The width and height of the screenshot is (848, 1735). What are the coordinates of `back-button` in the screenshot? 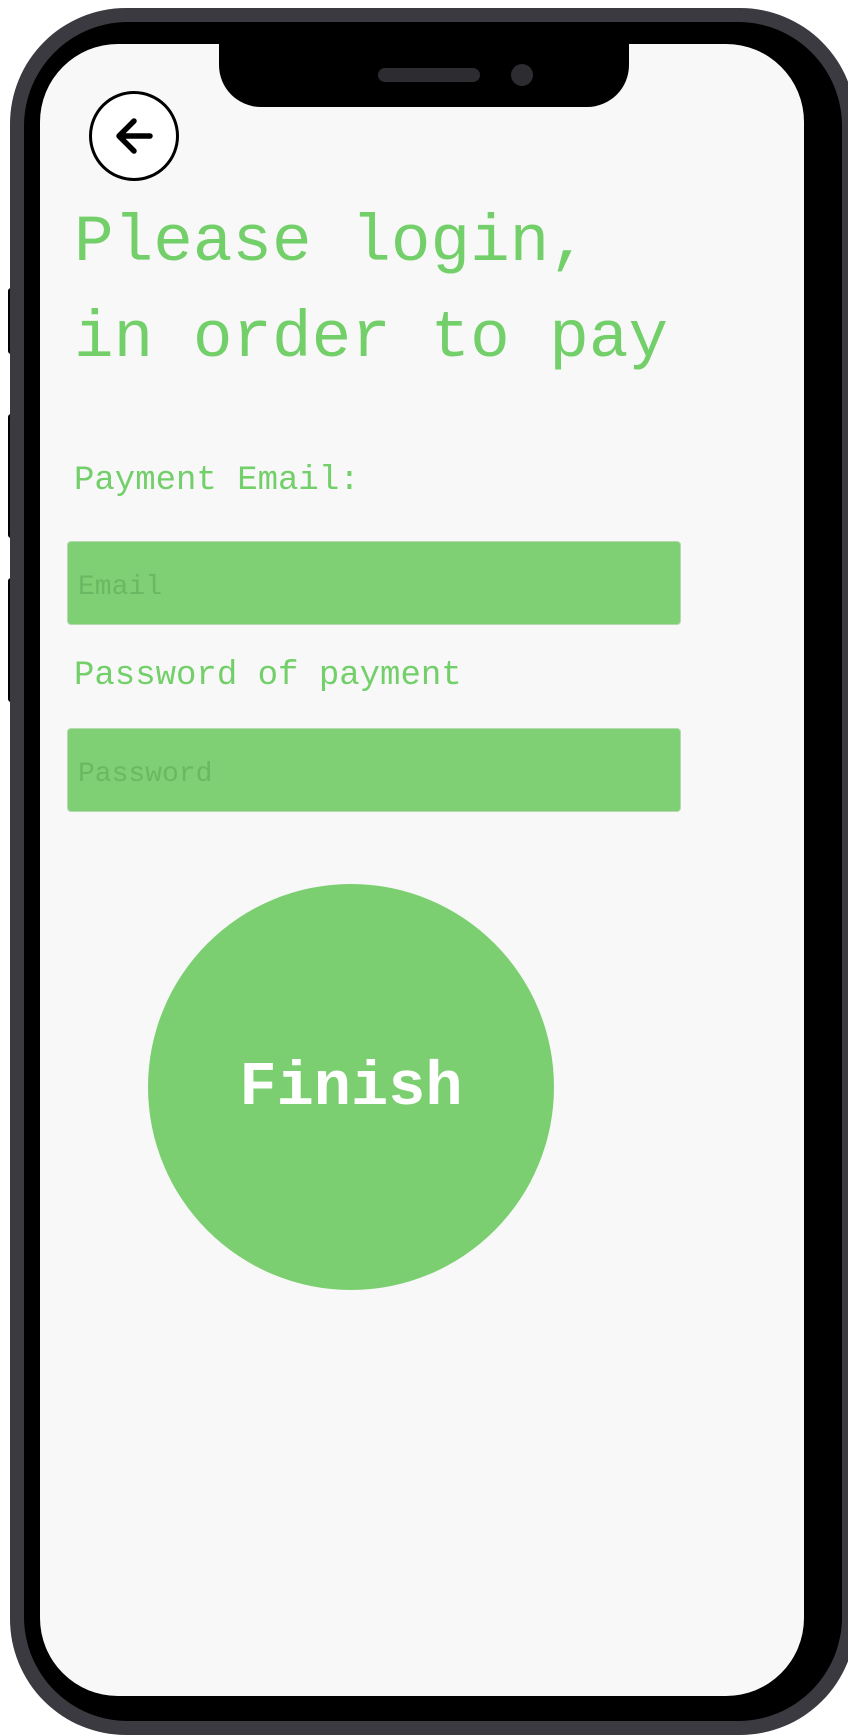 It's located at (134, 136).